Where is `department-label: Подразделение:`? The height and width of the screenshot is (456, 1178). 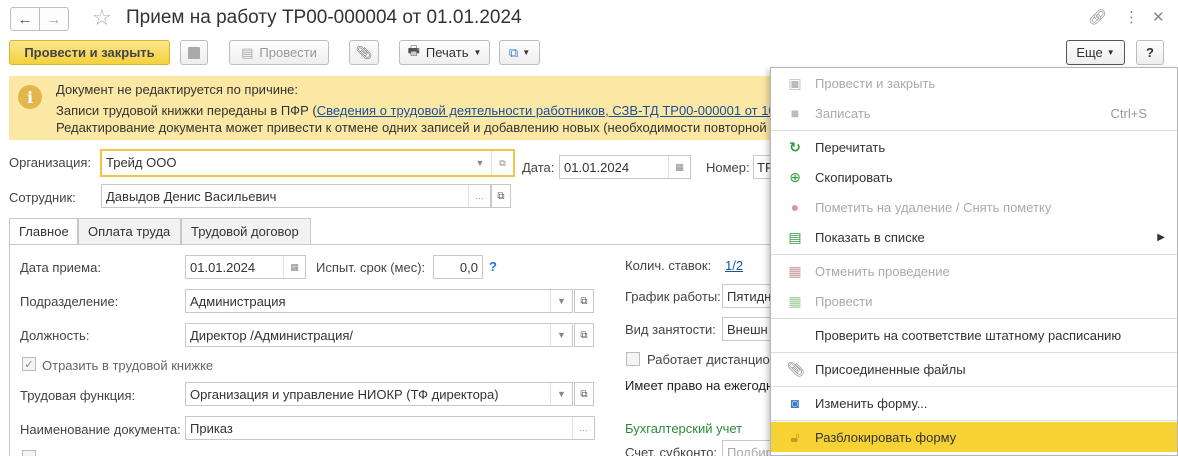 department-label: Подразделение: is located at coordinates (69, 301).